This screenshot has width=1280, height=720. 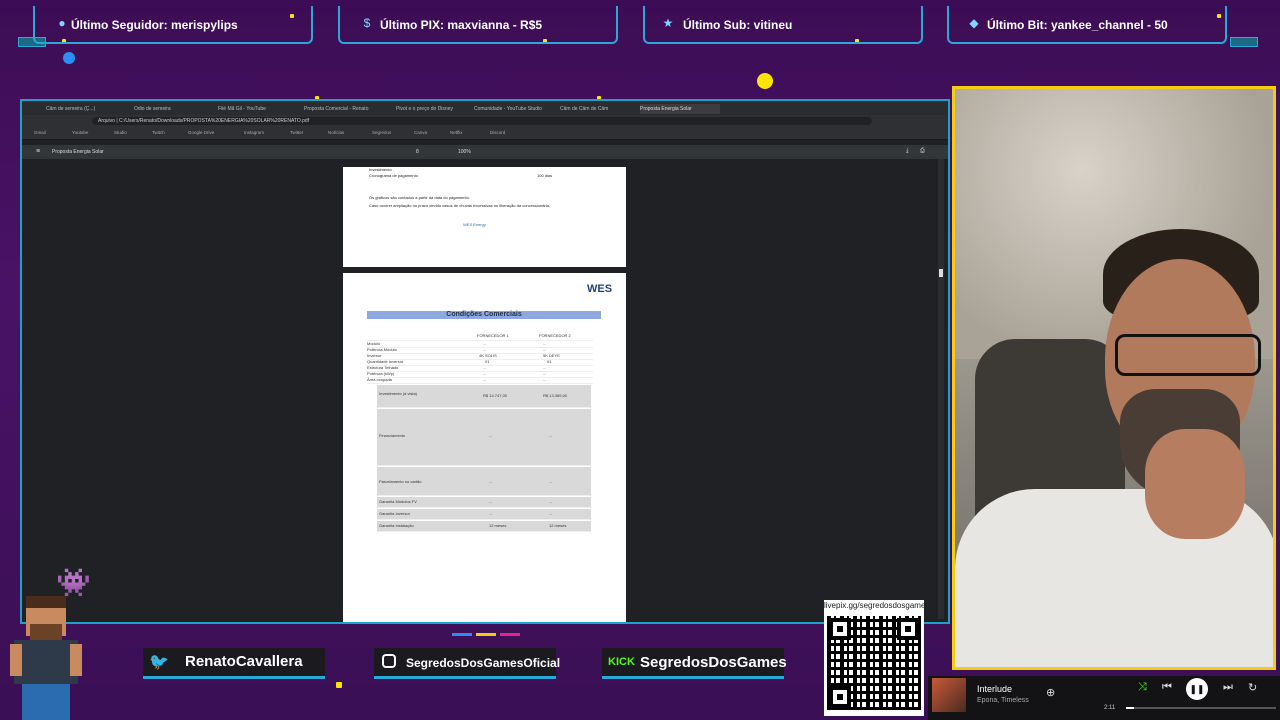 What do you see at coordinates (474, 224) in the screenshot?
I see `pdf-text: WES Energy` at bounding box center [474, 224].